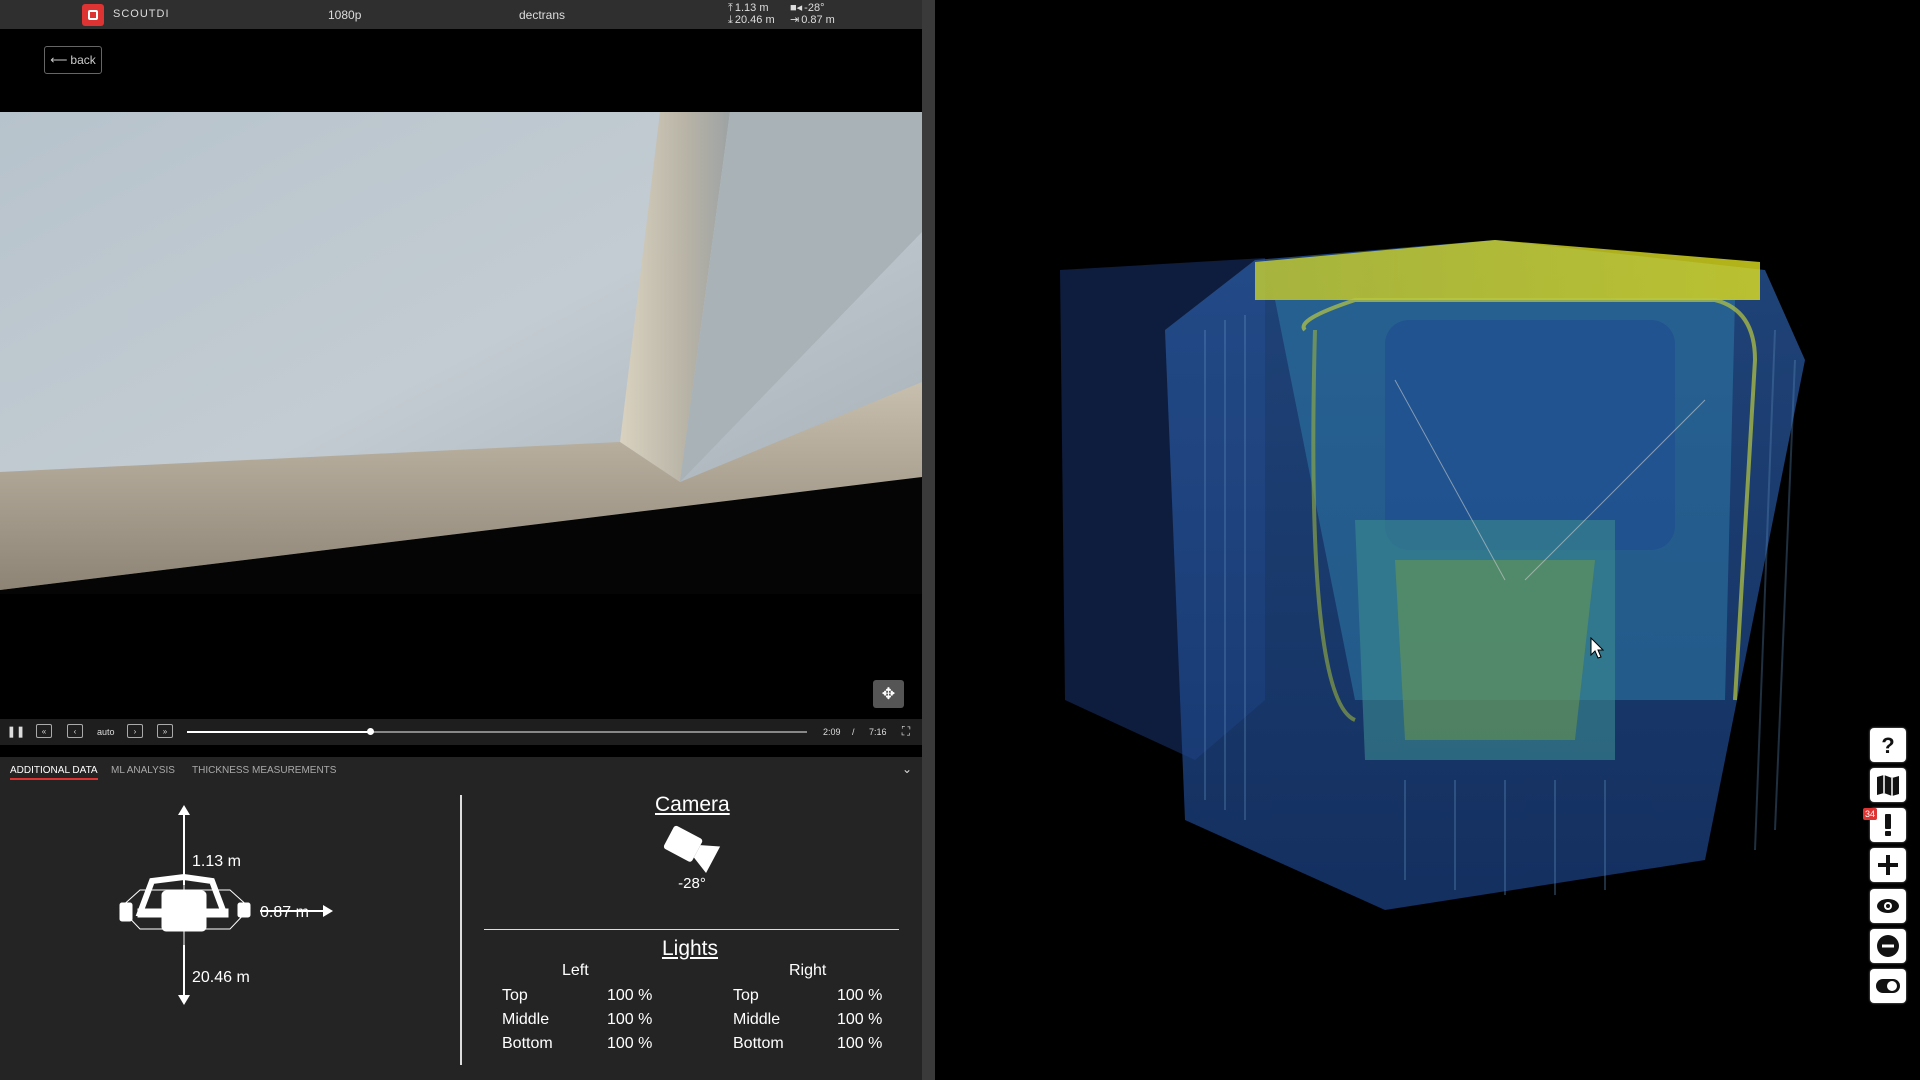  I want to click on side-arrow-icon: ⇥, so click(795, 20).